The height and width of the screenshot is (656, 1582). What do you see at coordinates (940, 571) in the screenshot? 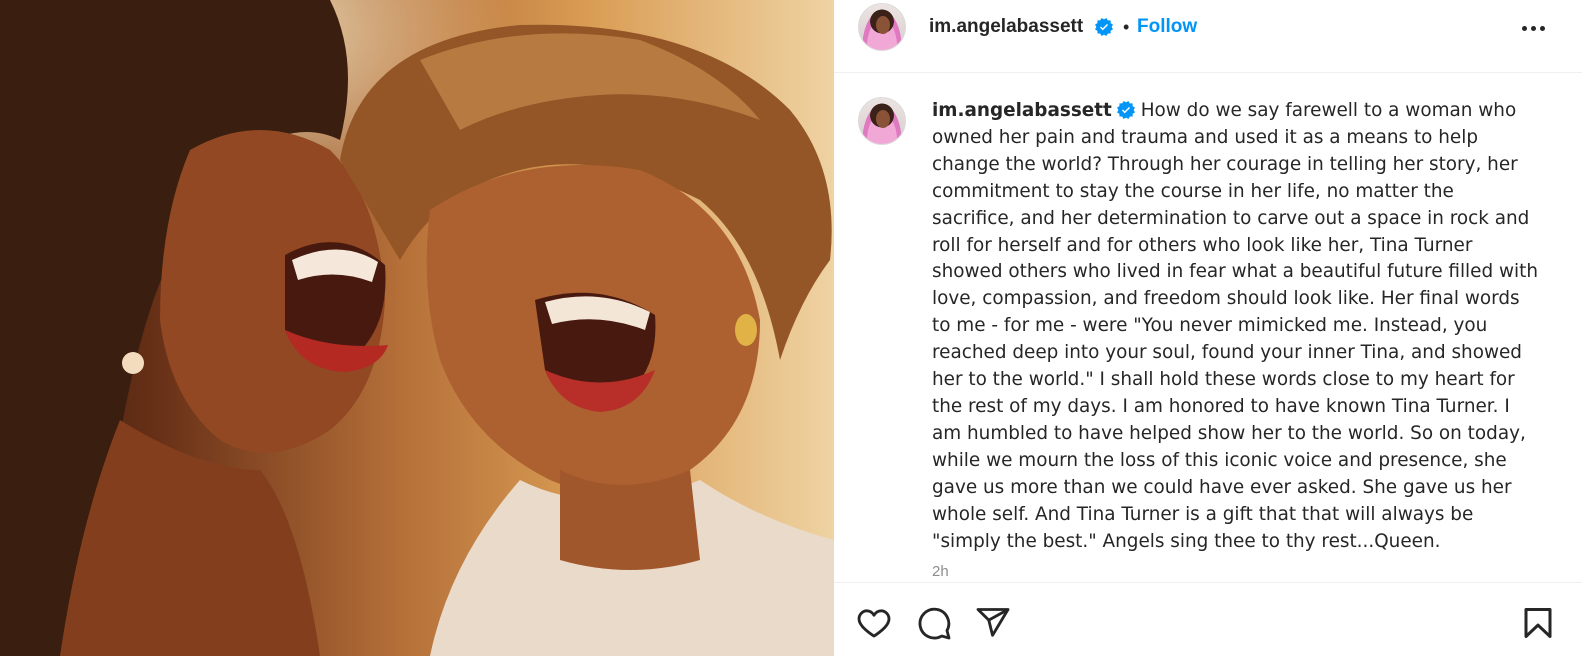
I see `post-timestamp: 2h` at bounding box center [940, 571].